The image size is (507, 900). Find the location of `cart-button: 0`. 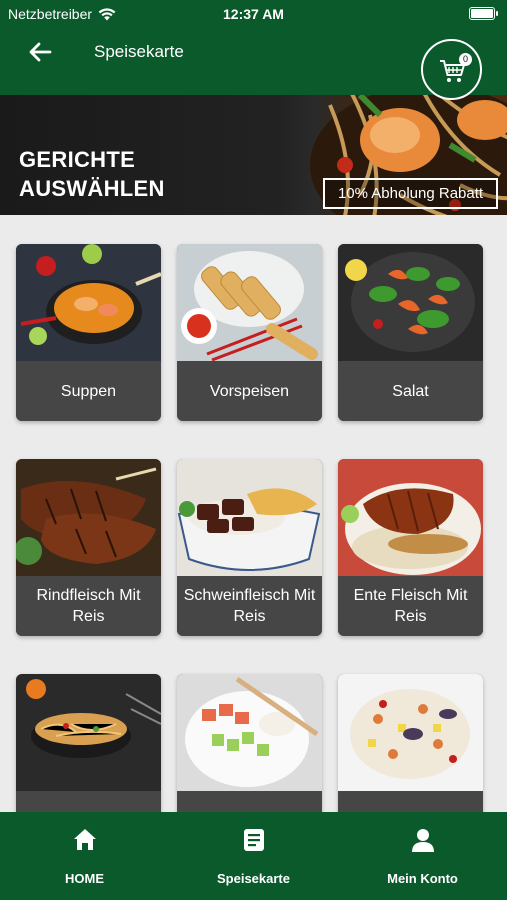

cart-button: 0 is located at coordinates (451, 69).